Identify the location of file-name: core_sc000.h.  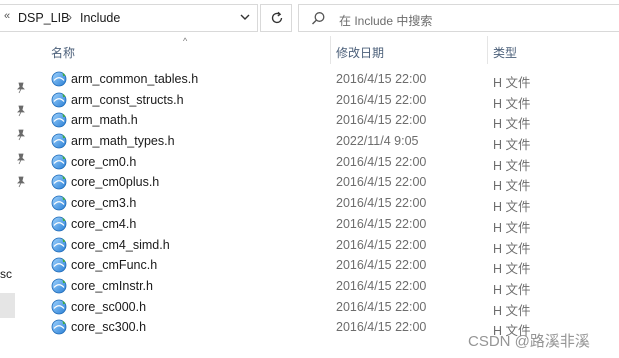
(109, 306).